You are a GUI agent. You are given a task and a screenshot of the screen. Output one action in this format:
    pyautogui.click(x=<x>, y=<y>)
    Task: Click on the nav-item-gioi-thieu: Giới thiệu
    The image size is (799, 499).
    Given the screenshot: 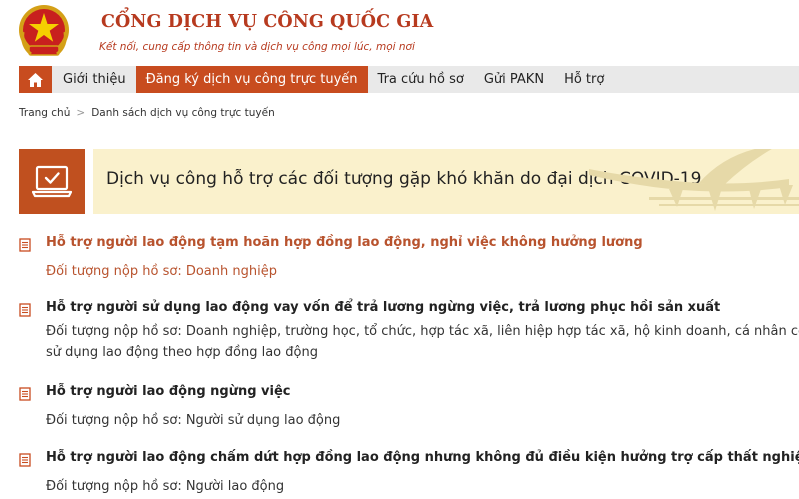 What is the action you would take?
    pyautogui.click(x=94, y=79)
    